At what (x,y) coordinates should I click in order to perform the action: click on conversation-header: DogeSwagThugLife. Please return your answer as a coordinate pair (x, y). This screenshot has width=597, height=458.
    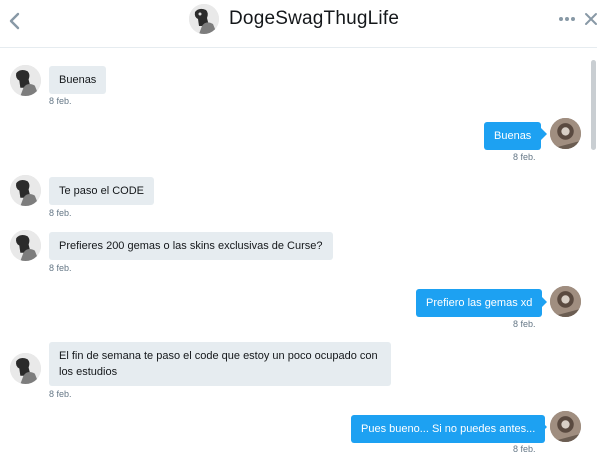
    Looking at the image, I should click on (298, 24).